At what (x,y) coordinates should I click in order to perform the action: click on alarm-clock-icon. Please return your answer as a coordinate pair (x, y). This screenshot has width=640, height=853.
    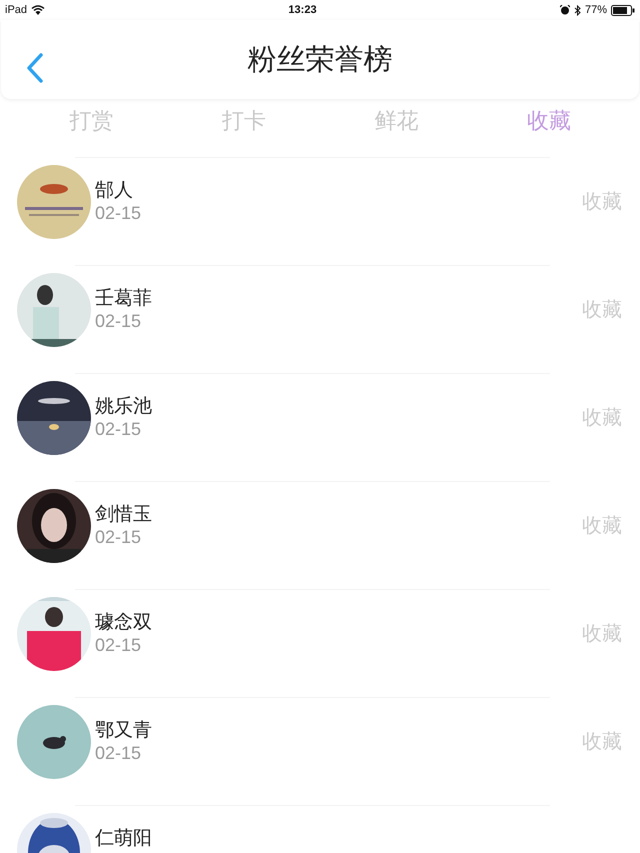
    Looking at the image, I should click on (565, 10).